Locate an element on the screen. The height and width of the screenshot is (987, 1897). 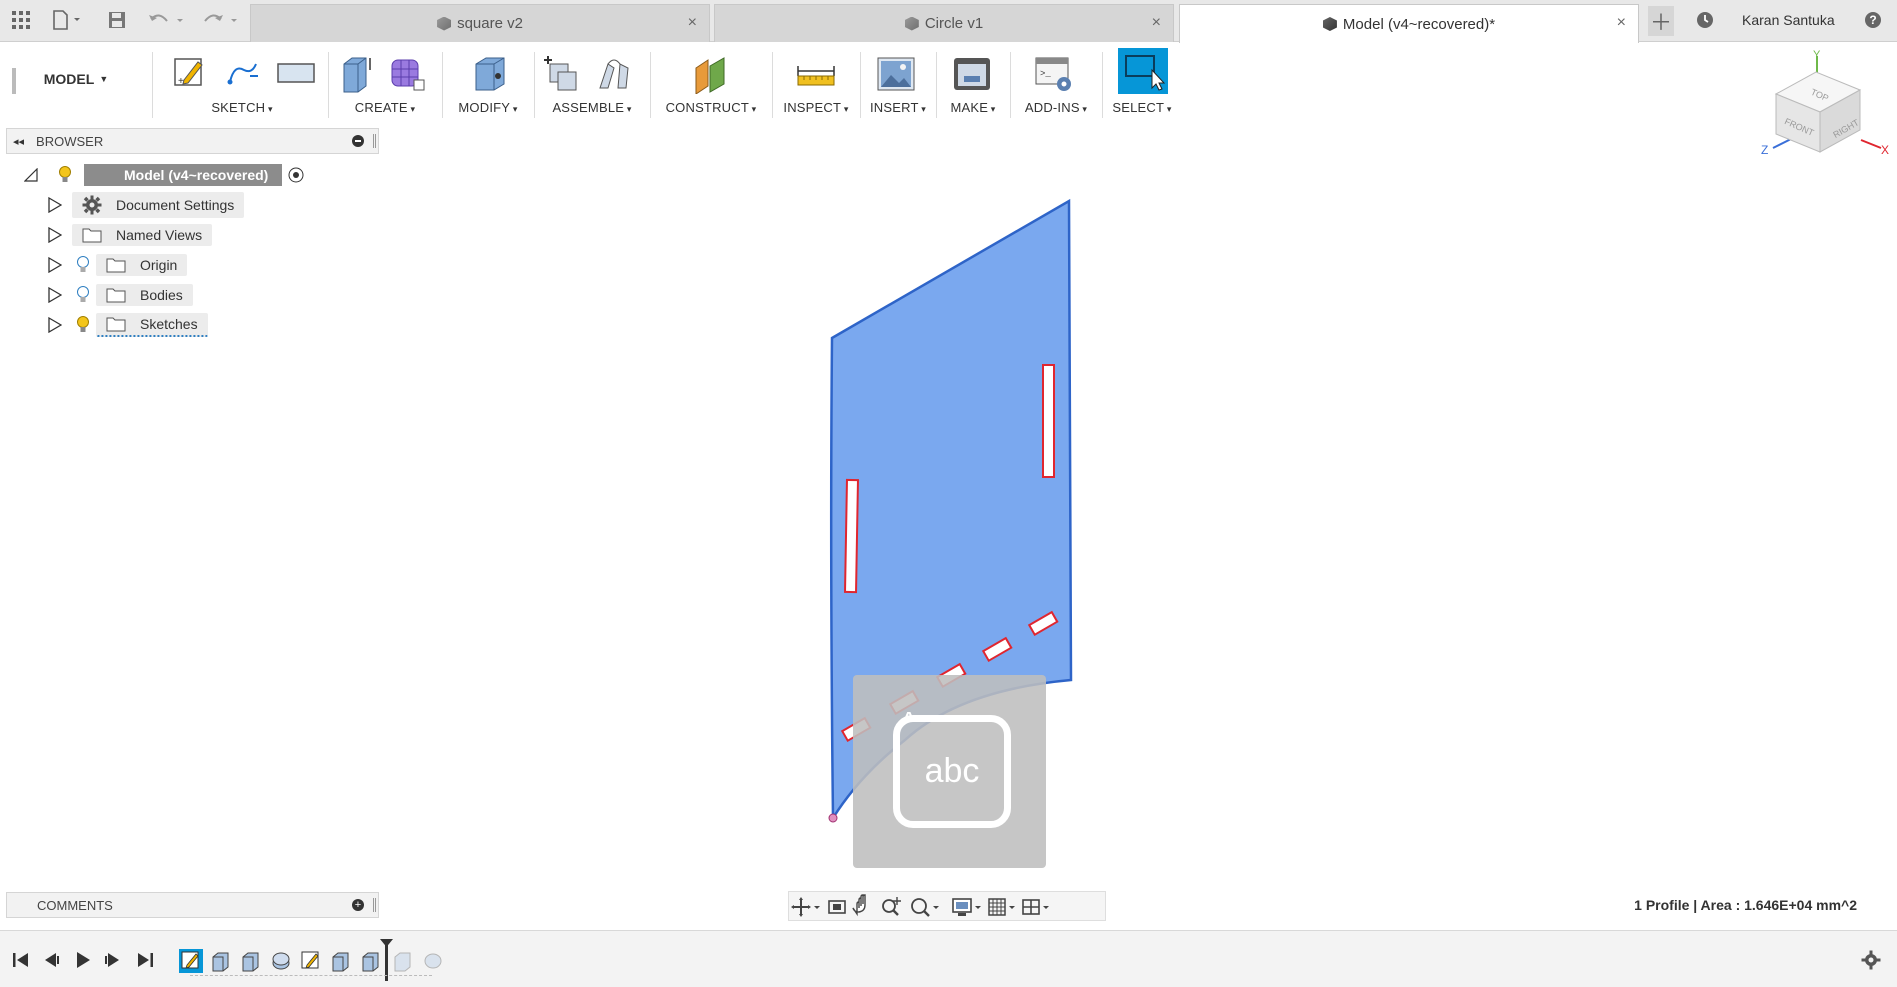
select-group: SELECT is located at coordinates (1142, 83).